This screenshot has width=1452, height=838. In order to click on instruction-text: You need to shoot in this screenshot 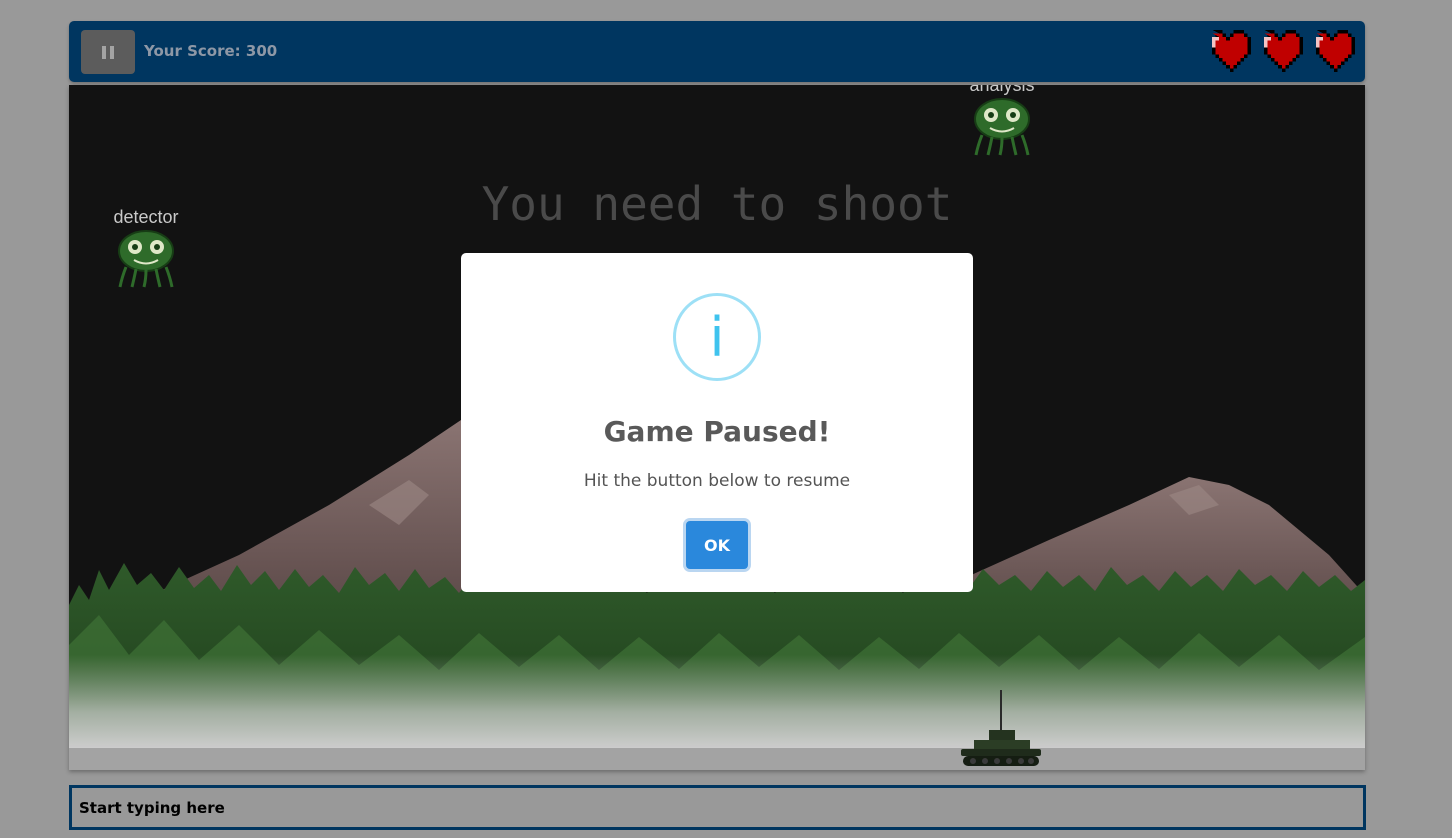, I will do `click(717, 204)`.